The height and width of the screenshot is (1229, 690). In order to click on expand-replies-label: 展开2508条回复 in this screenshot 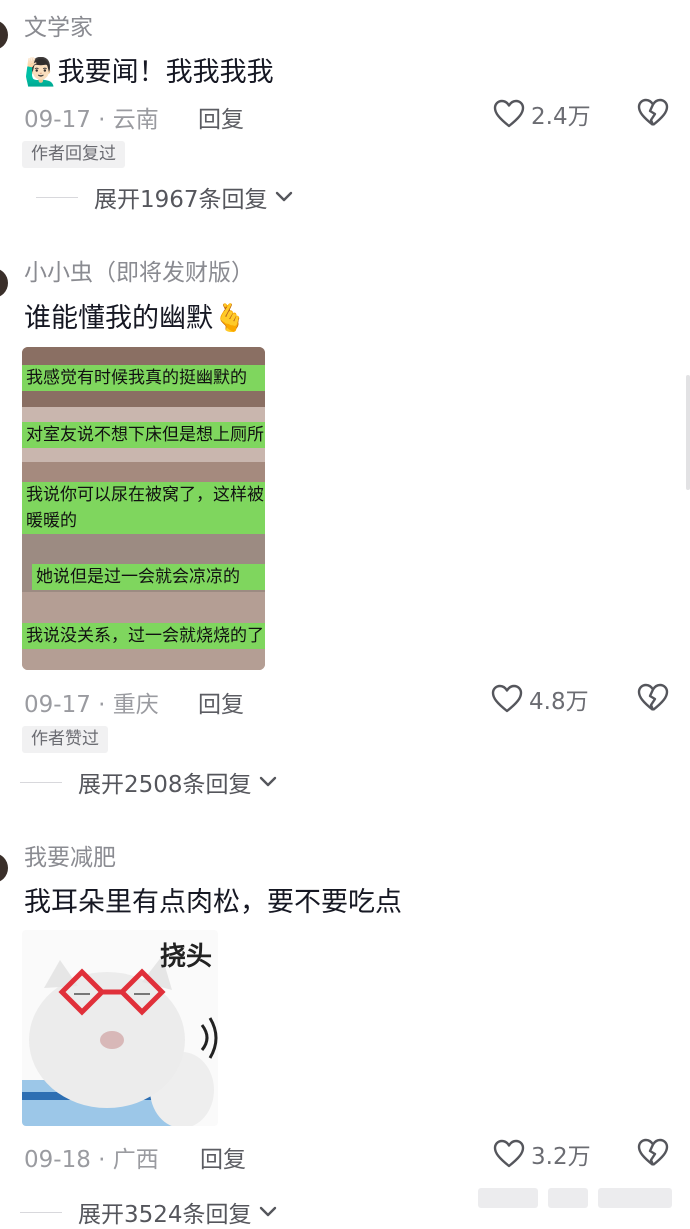, I will do `click(165, 785)`.